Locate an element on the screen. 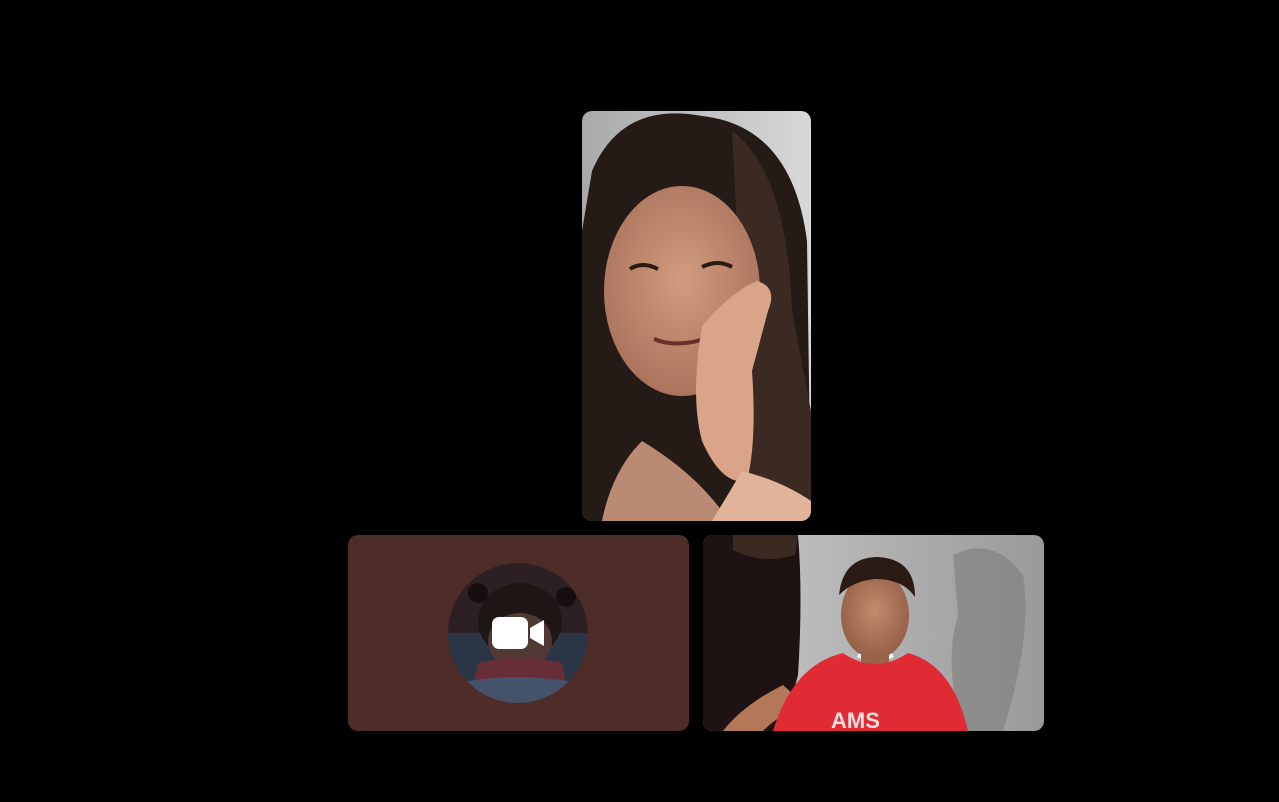 This screenshot has width=1279, height=802. participant-tile-3: AMS is located at coordinates (873, 633).